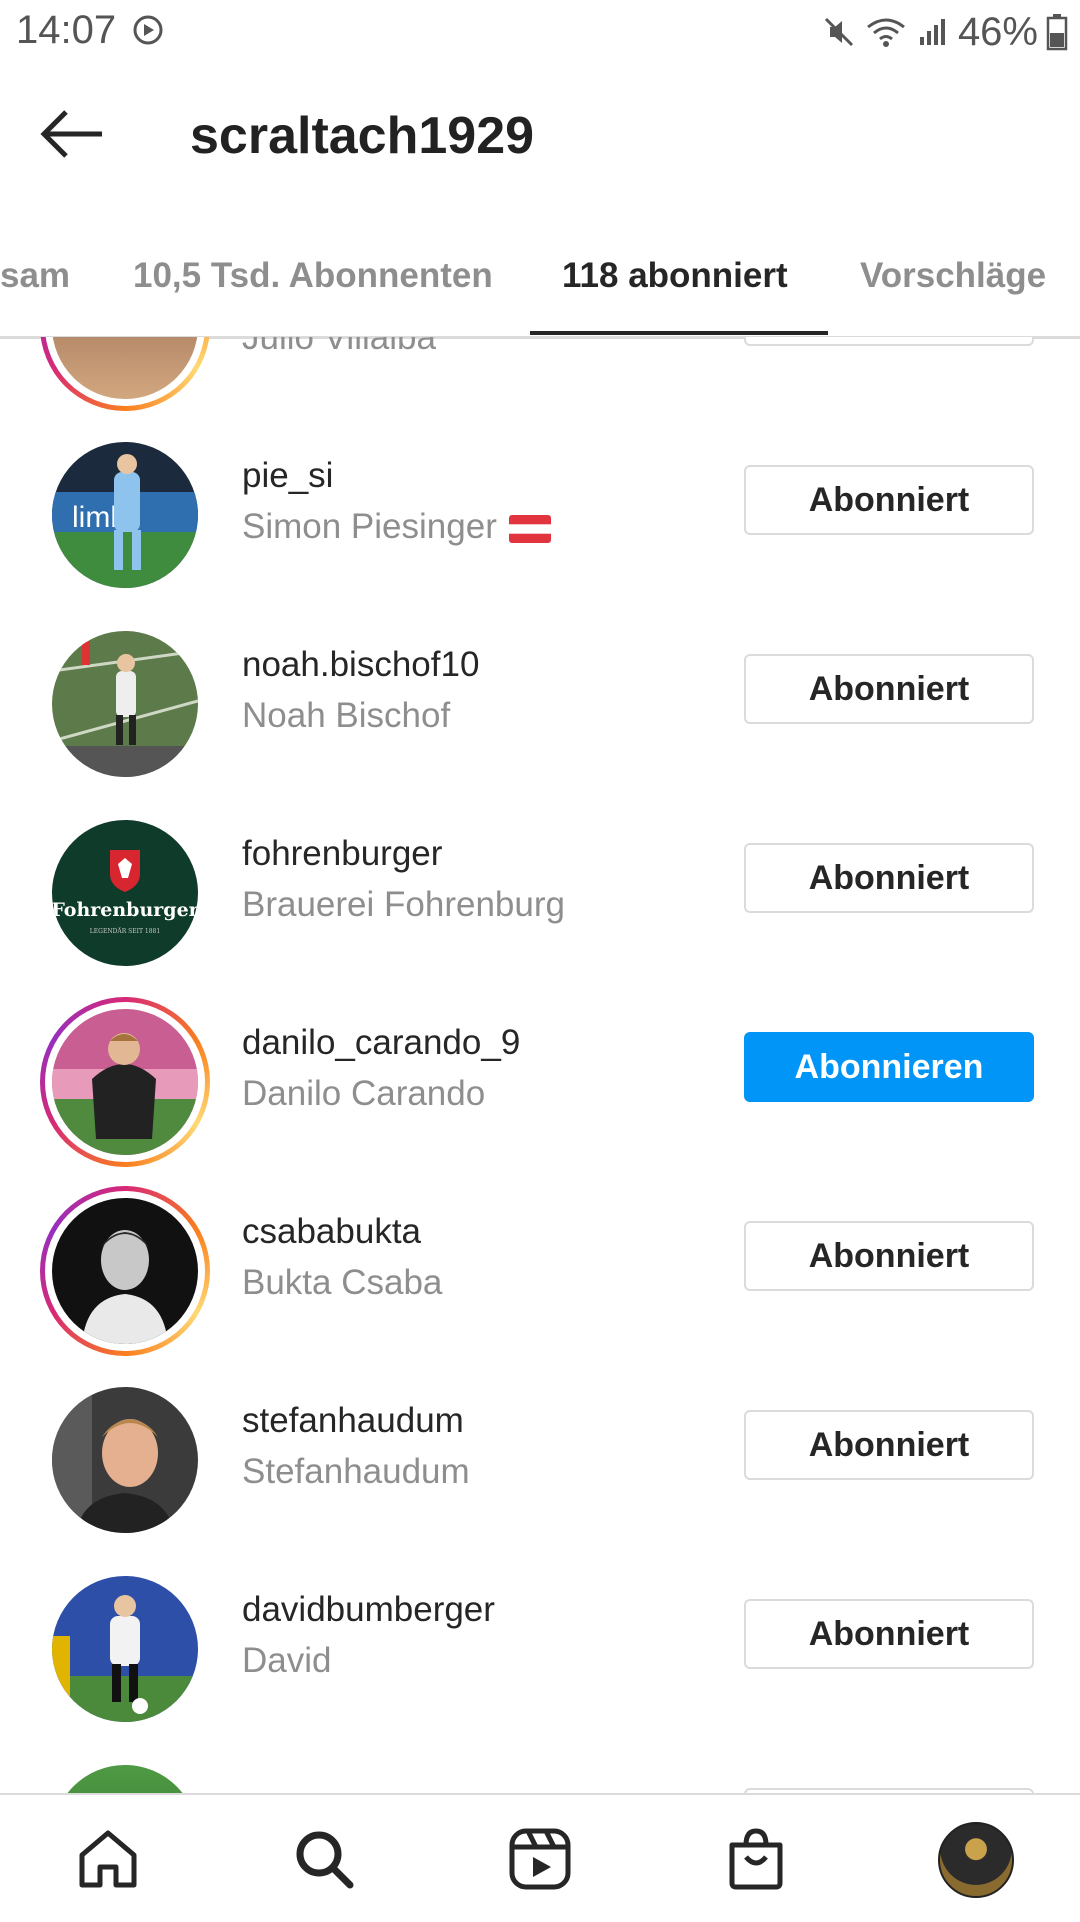  Describe the element at coordinates (675, 276) in the screenshot. I see `tab-following: 118 abonniert` at that location.